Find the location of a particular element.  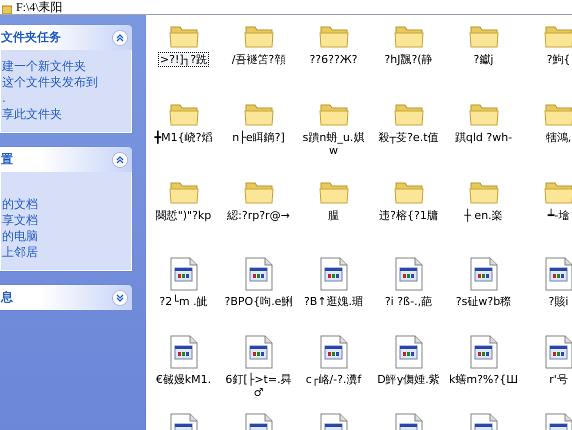

expand-button is located at coordinates (120, 298).